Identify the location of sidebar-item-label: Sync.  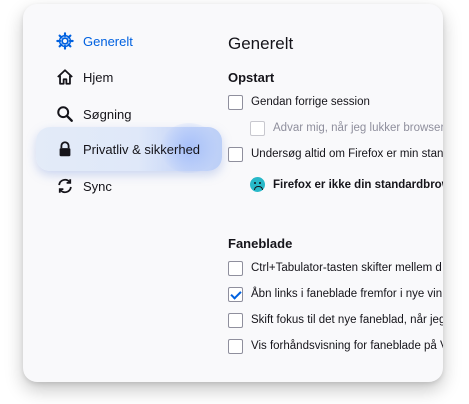
(97, 186).